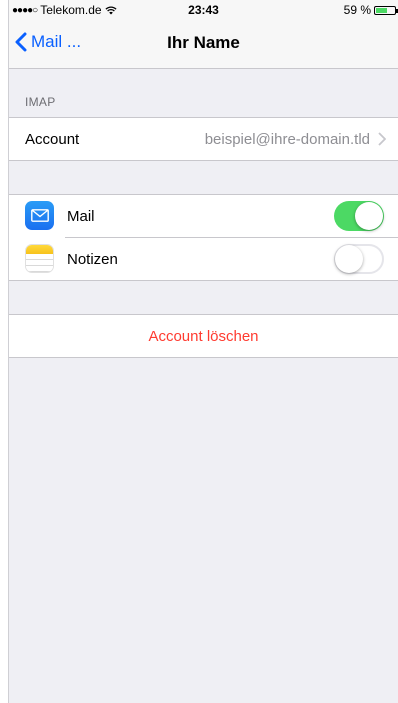 This screenshot has height=703, width=398. I want to click on battery-fill, so click(381, 10).